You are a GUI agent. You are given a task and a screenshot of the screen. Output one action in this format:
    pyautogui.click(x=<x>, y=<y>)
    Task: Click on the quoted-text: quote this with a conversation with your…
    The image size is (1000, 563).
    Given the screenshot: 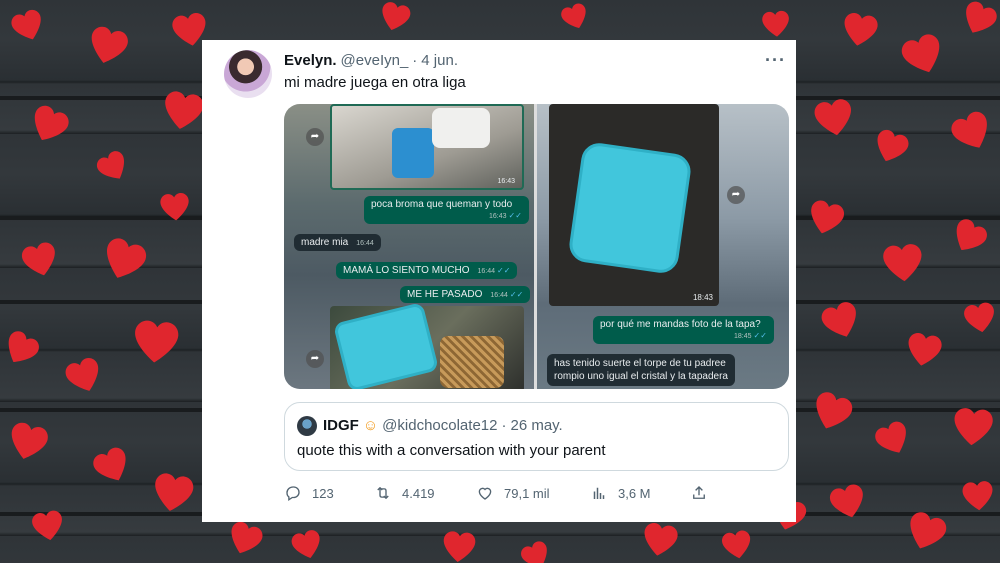 What is the action you would take?
    pyautogui.click(x=451, y=450)
    